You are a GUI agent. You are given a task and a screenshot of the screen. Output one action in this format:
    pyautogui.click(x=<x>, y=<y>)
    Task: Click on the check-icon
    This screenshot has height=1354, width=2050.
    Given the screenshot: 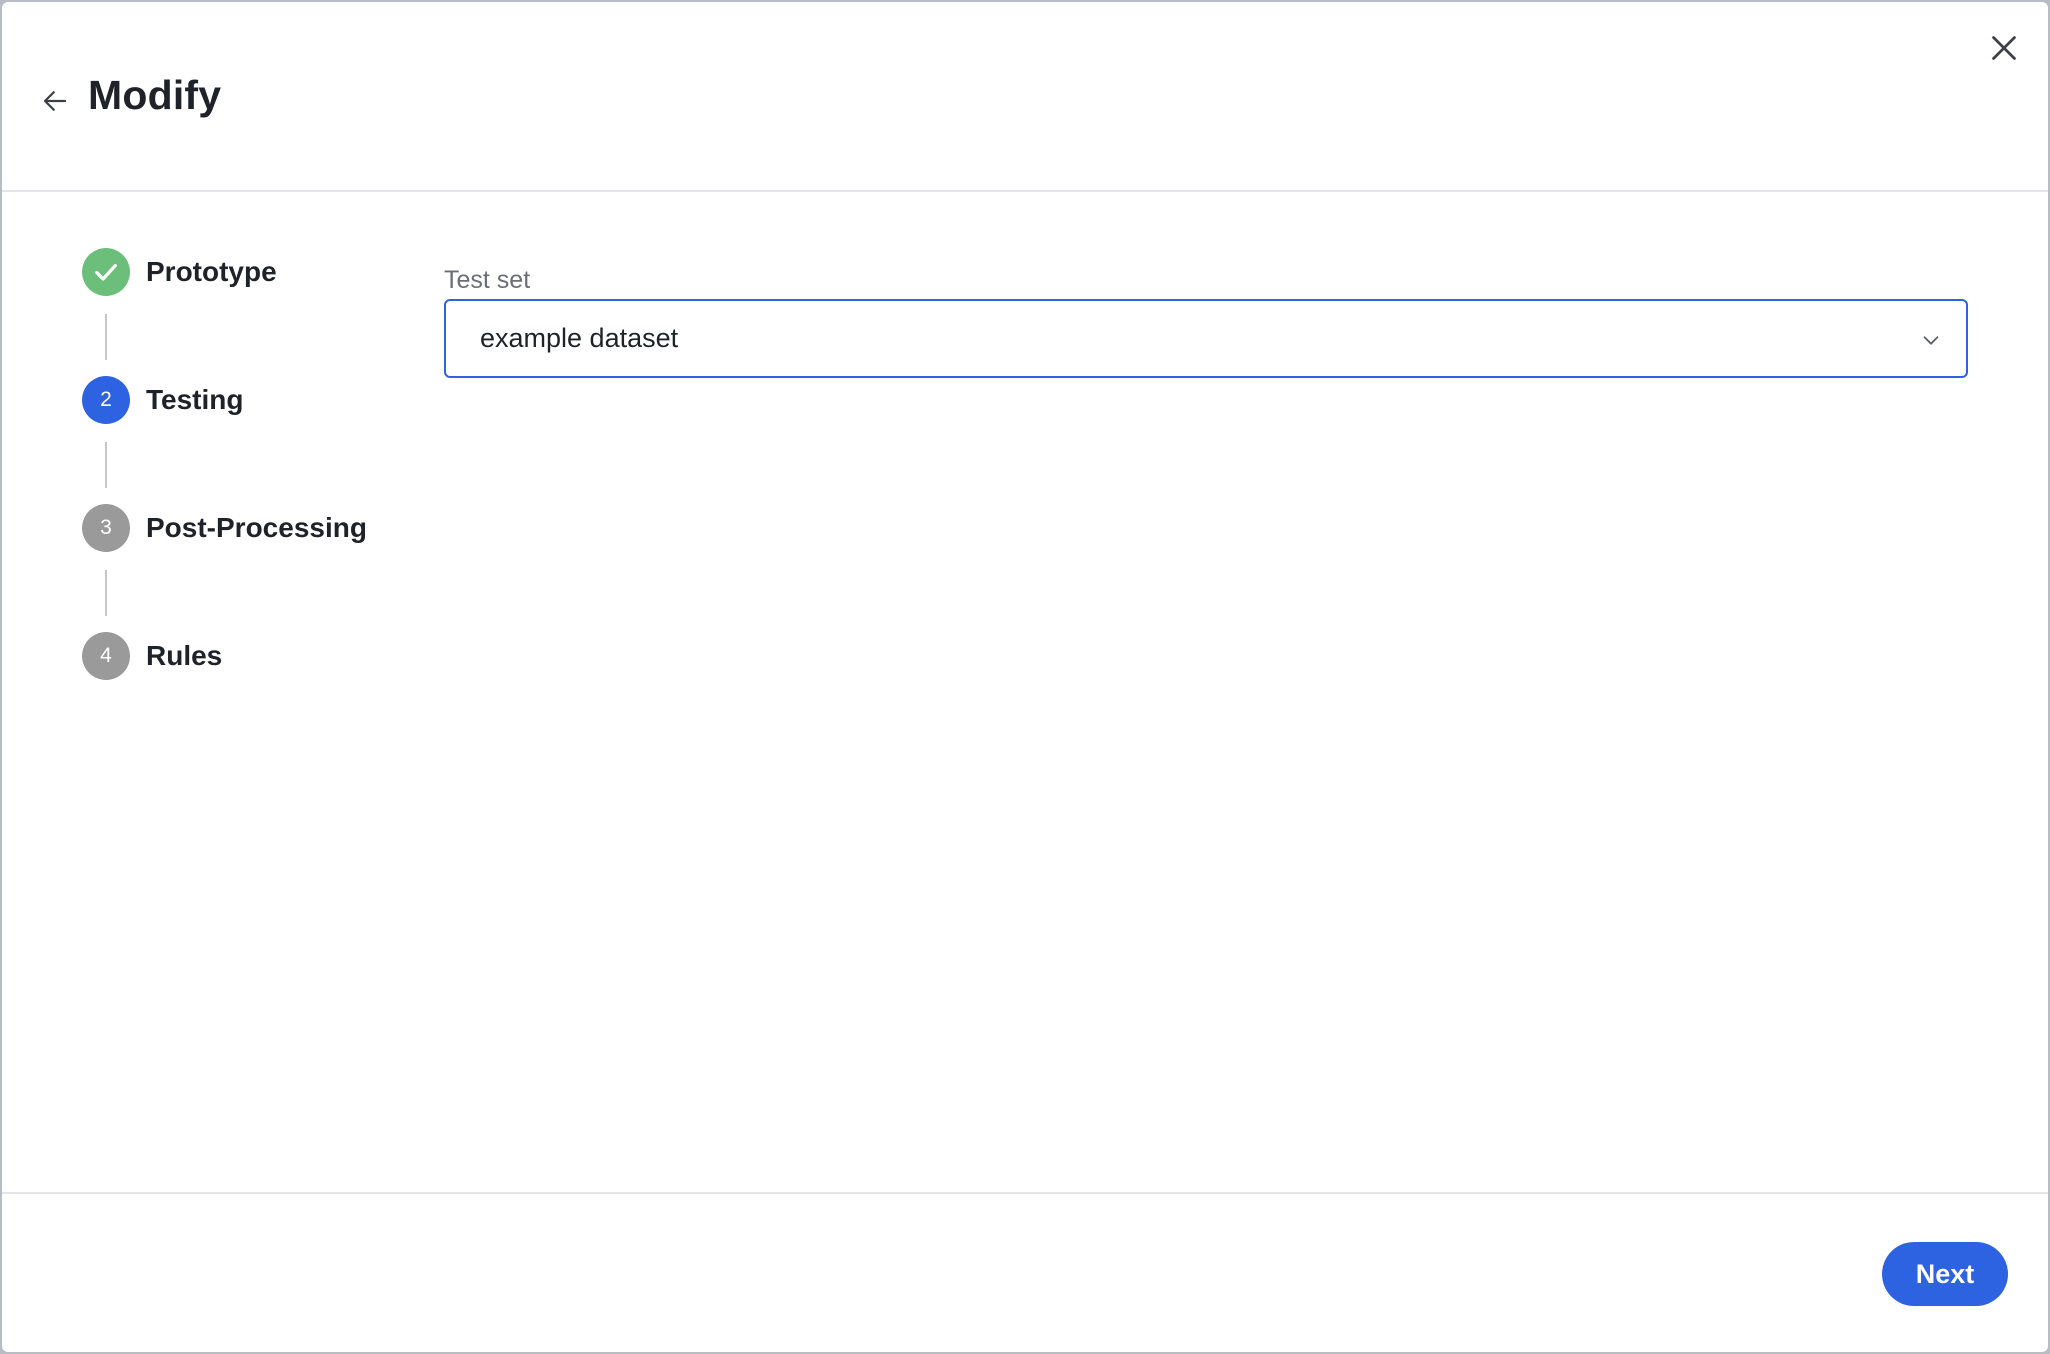 What is the action you would take?
    pyautogui.click(x=106, y=272)
    